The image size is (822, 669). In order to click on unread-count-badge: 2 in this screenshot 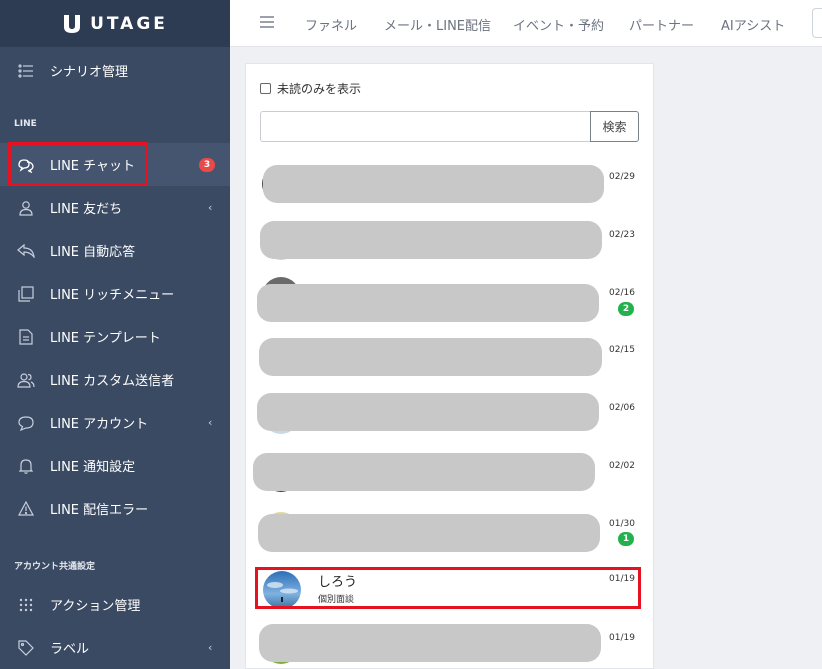, I will do `click(626, 309)`.